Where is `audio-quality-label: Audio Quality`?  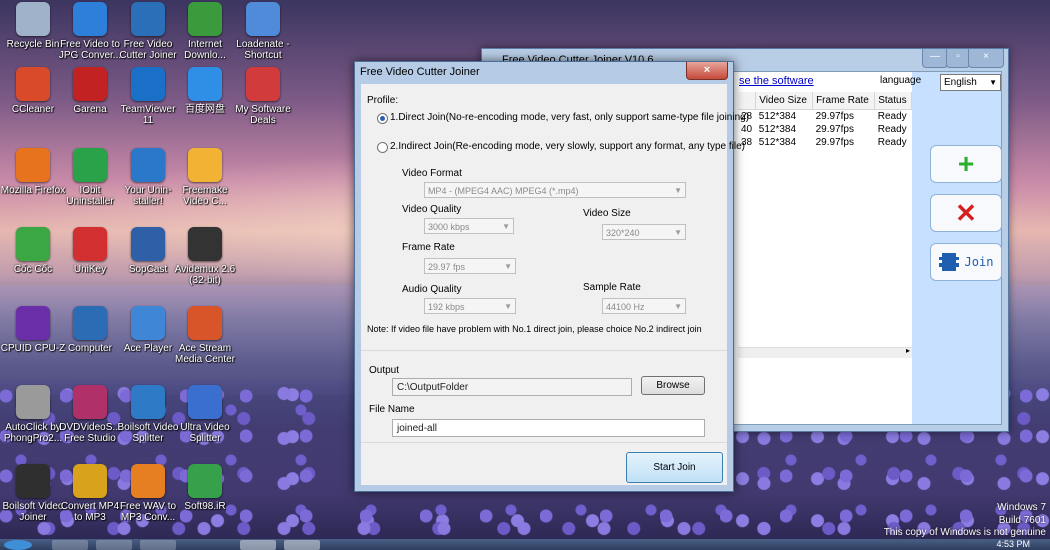 audio-quality-label: Audio Quality is located at coordinates (432, 289).